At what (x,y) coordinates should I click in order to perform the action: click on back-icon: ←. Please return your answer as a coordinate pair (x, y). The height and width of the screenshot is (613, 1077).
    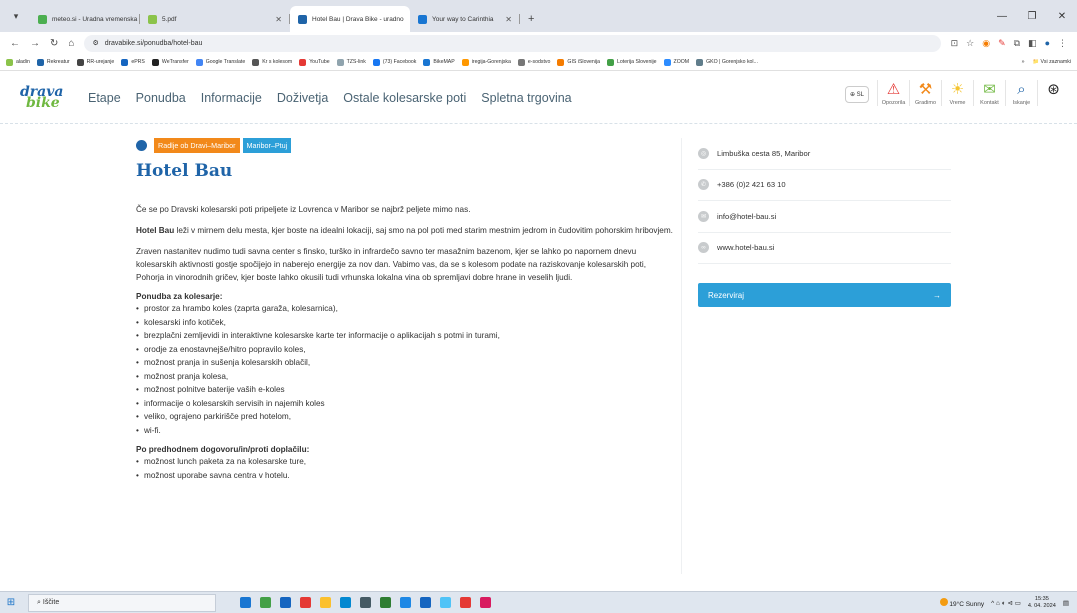
    Looking at the image, I should click on (15, 43).